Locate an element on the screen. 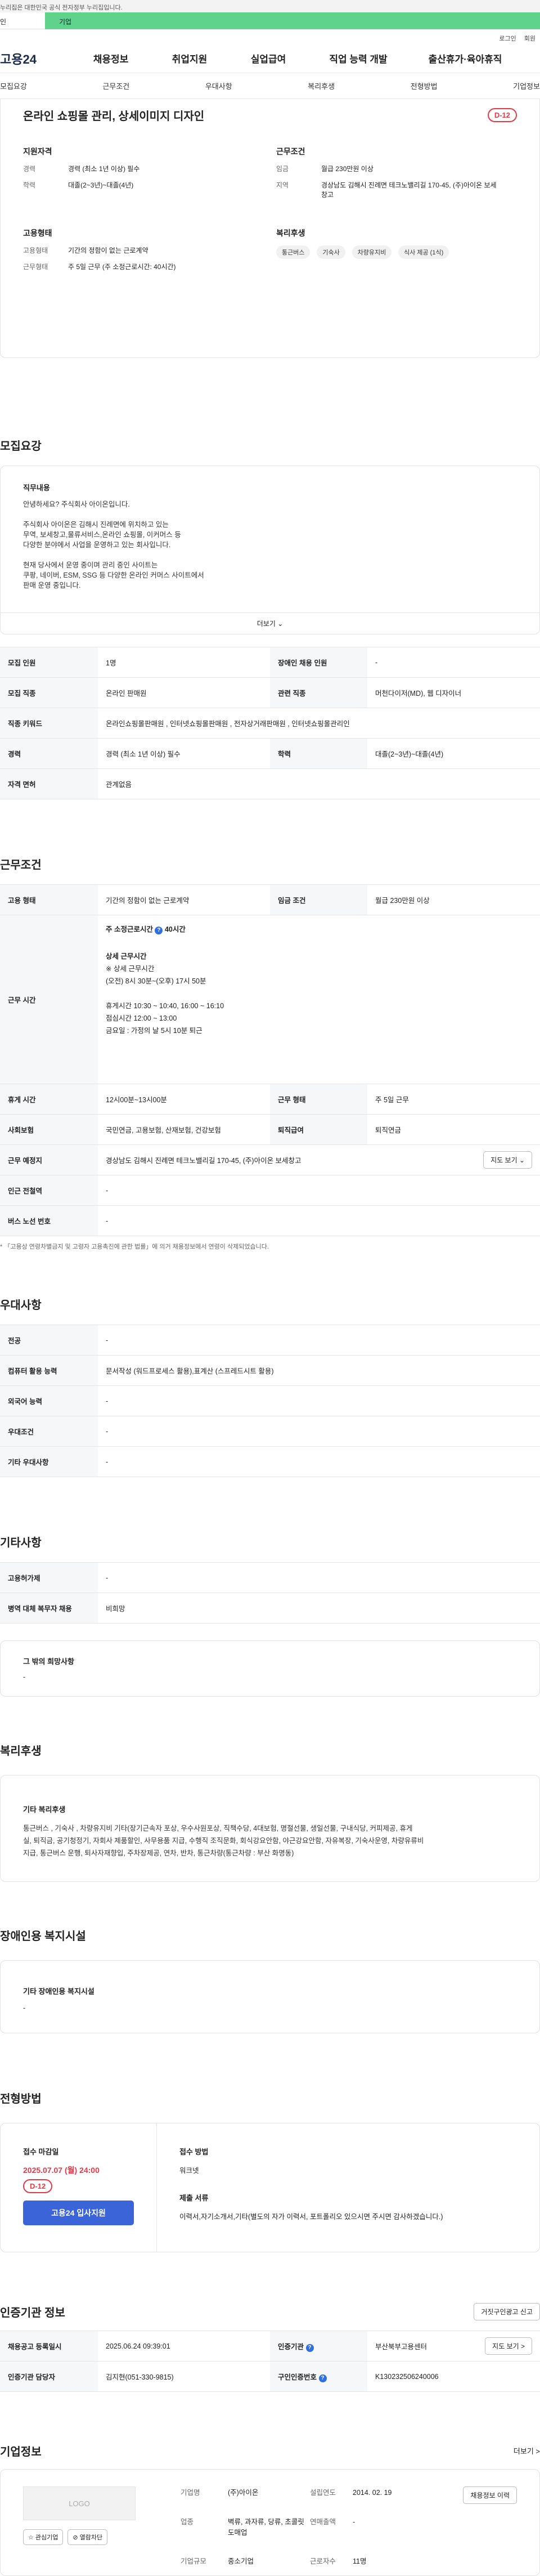  welfare-pill: 식사 제공 (1식) is located at coordinates (423, 252).